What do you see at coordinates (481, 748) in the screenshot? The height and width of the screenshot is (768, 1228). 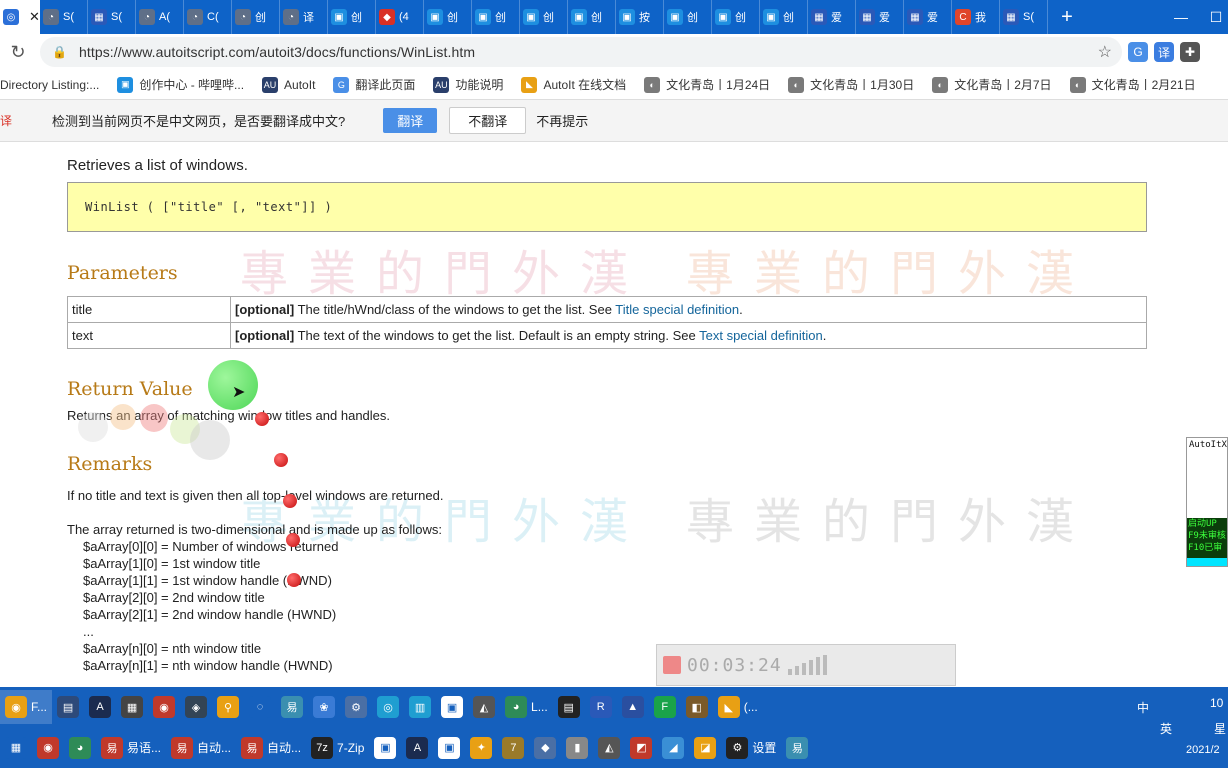 I see `taskbar-app-button: ✦` at bounding box center [481, 748].